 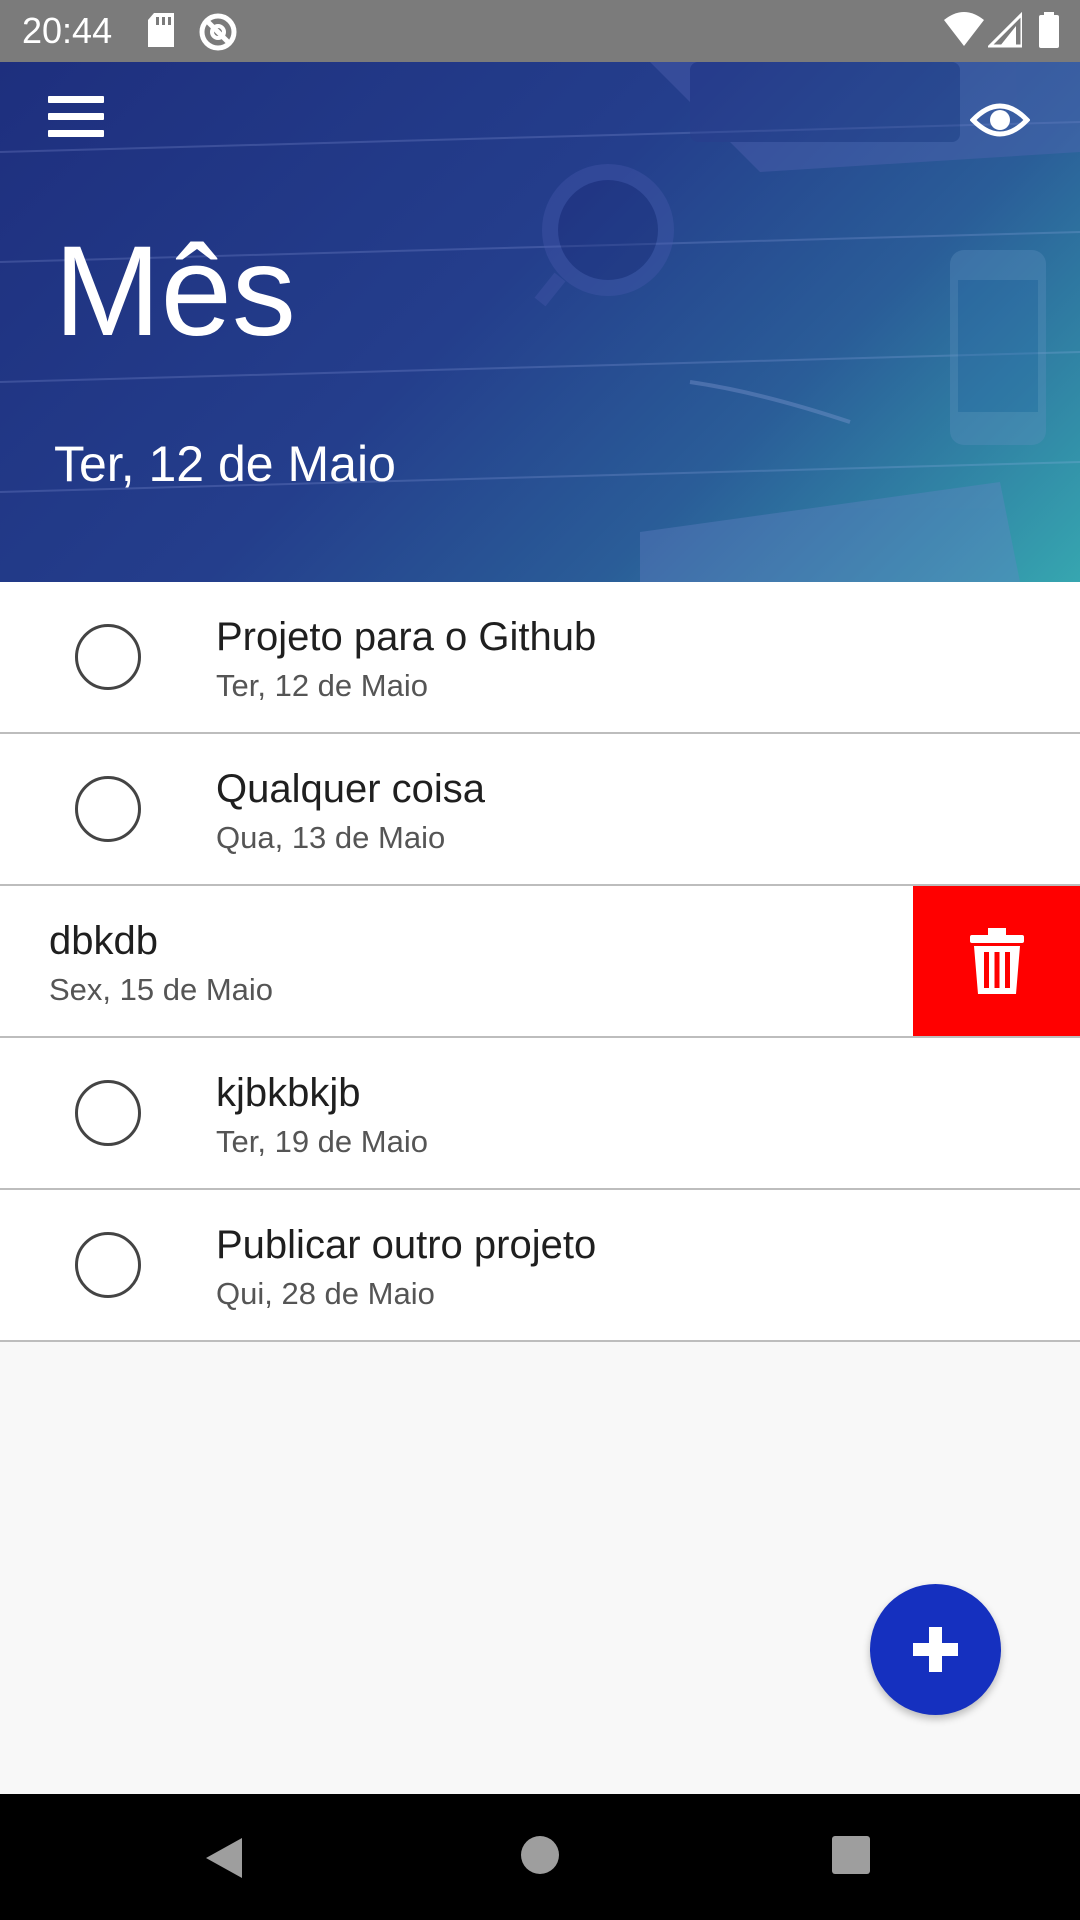 What do you see at coordinates (540, 31) in the screenshot?
I see `status-bar: 20:44` at bounding box center [540, 31].